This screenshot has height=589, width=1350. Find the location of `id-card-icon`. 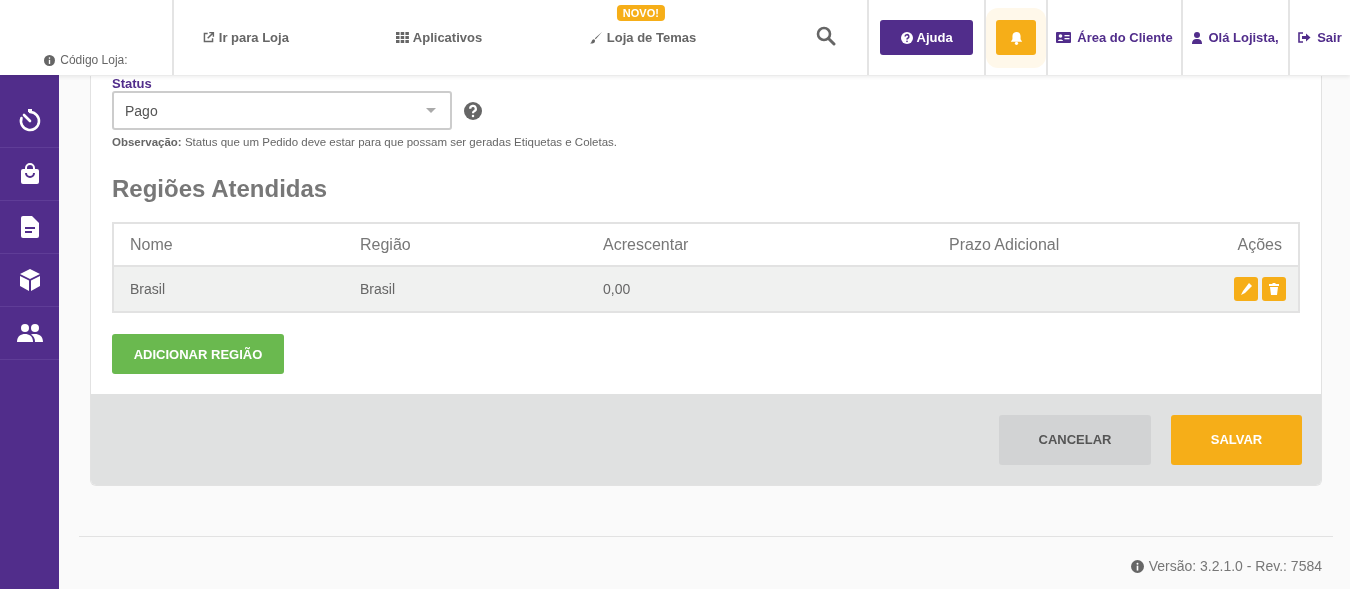

id-card-icon is located at coordinates (1064, 37).